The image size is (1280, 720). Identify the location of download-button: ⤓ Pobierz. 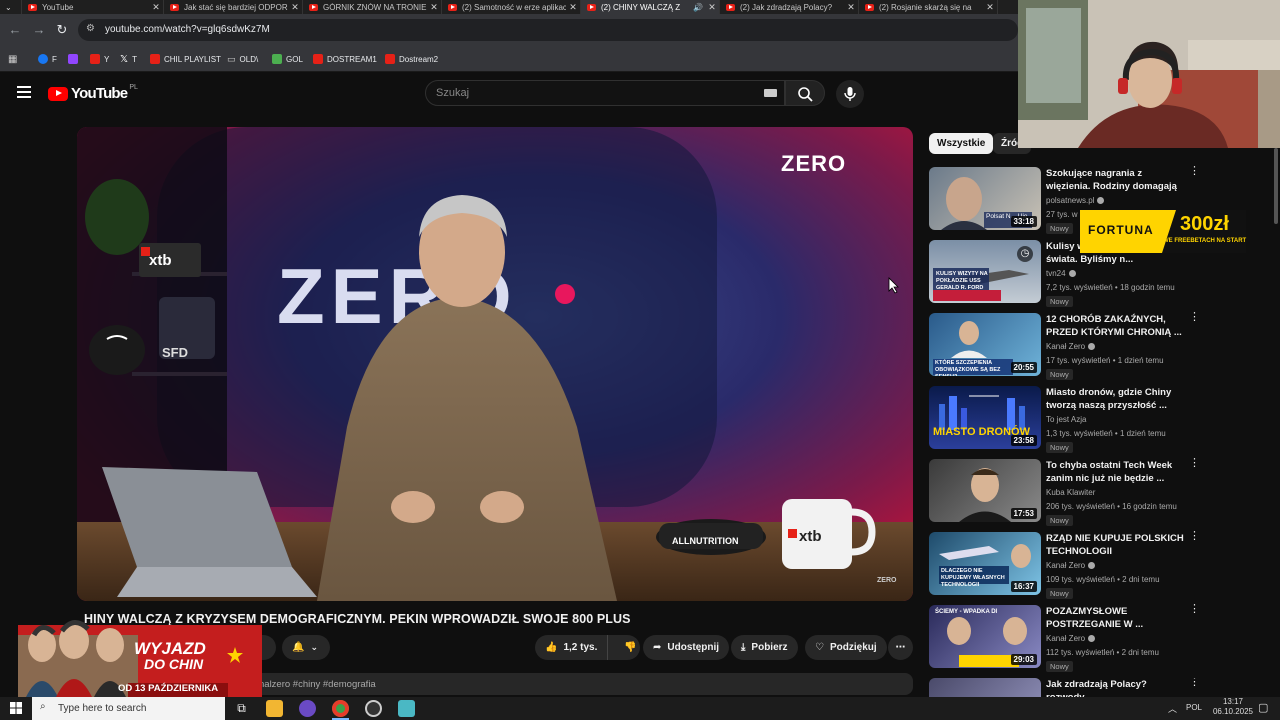
(764, 647).